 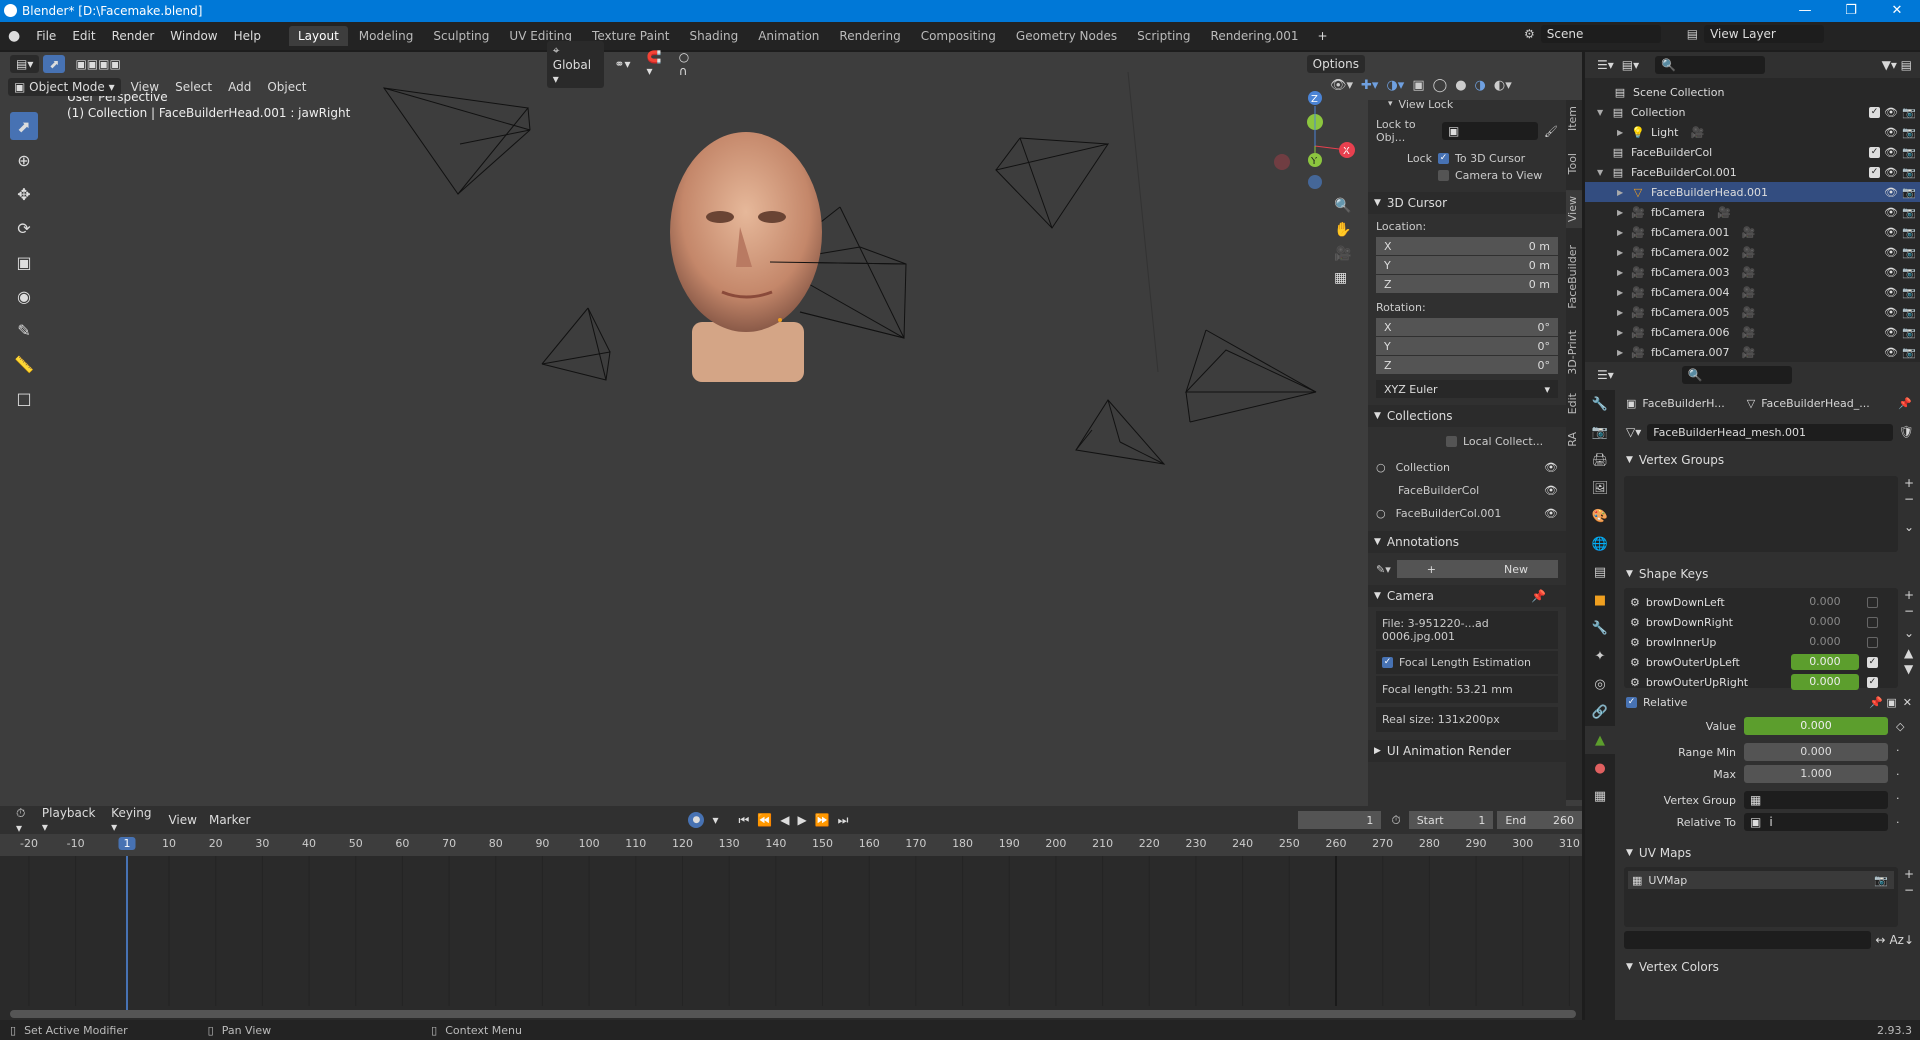 What do you see at coordinates (715, 820) in the screenshot?
I see `record-options-icon: ▾` at bounding box center [715, 820].